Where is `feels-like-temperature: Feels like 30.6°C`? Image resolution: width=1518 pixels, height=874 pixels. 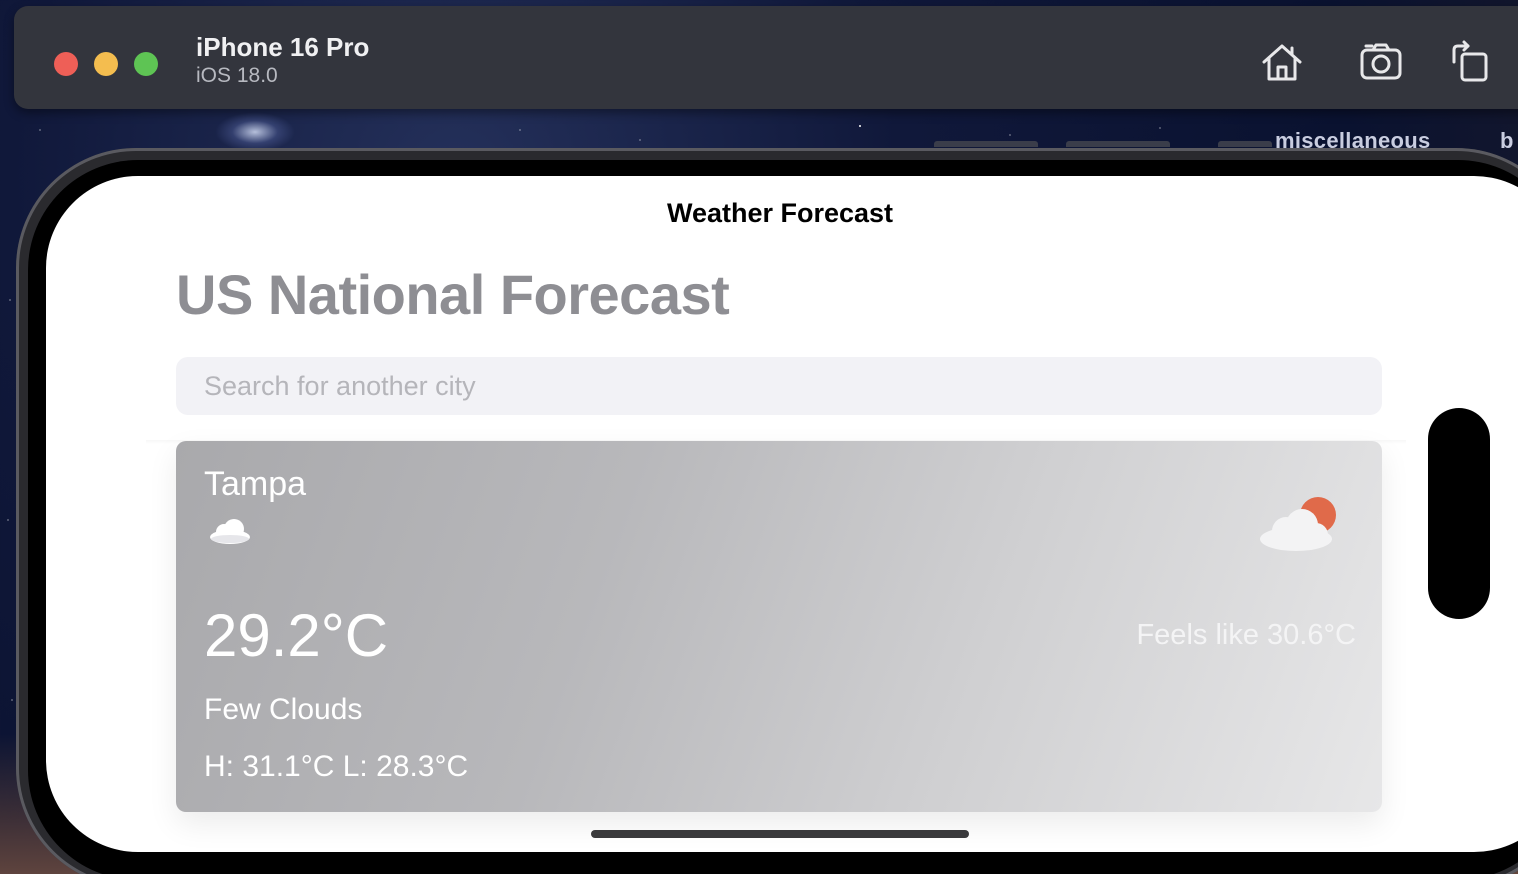
feels-like-temperature: Feels like 30.6°C is located at coordinates (1246, 635).